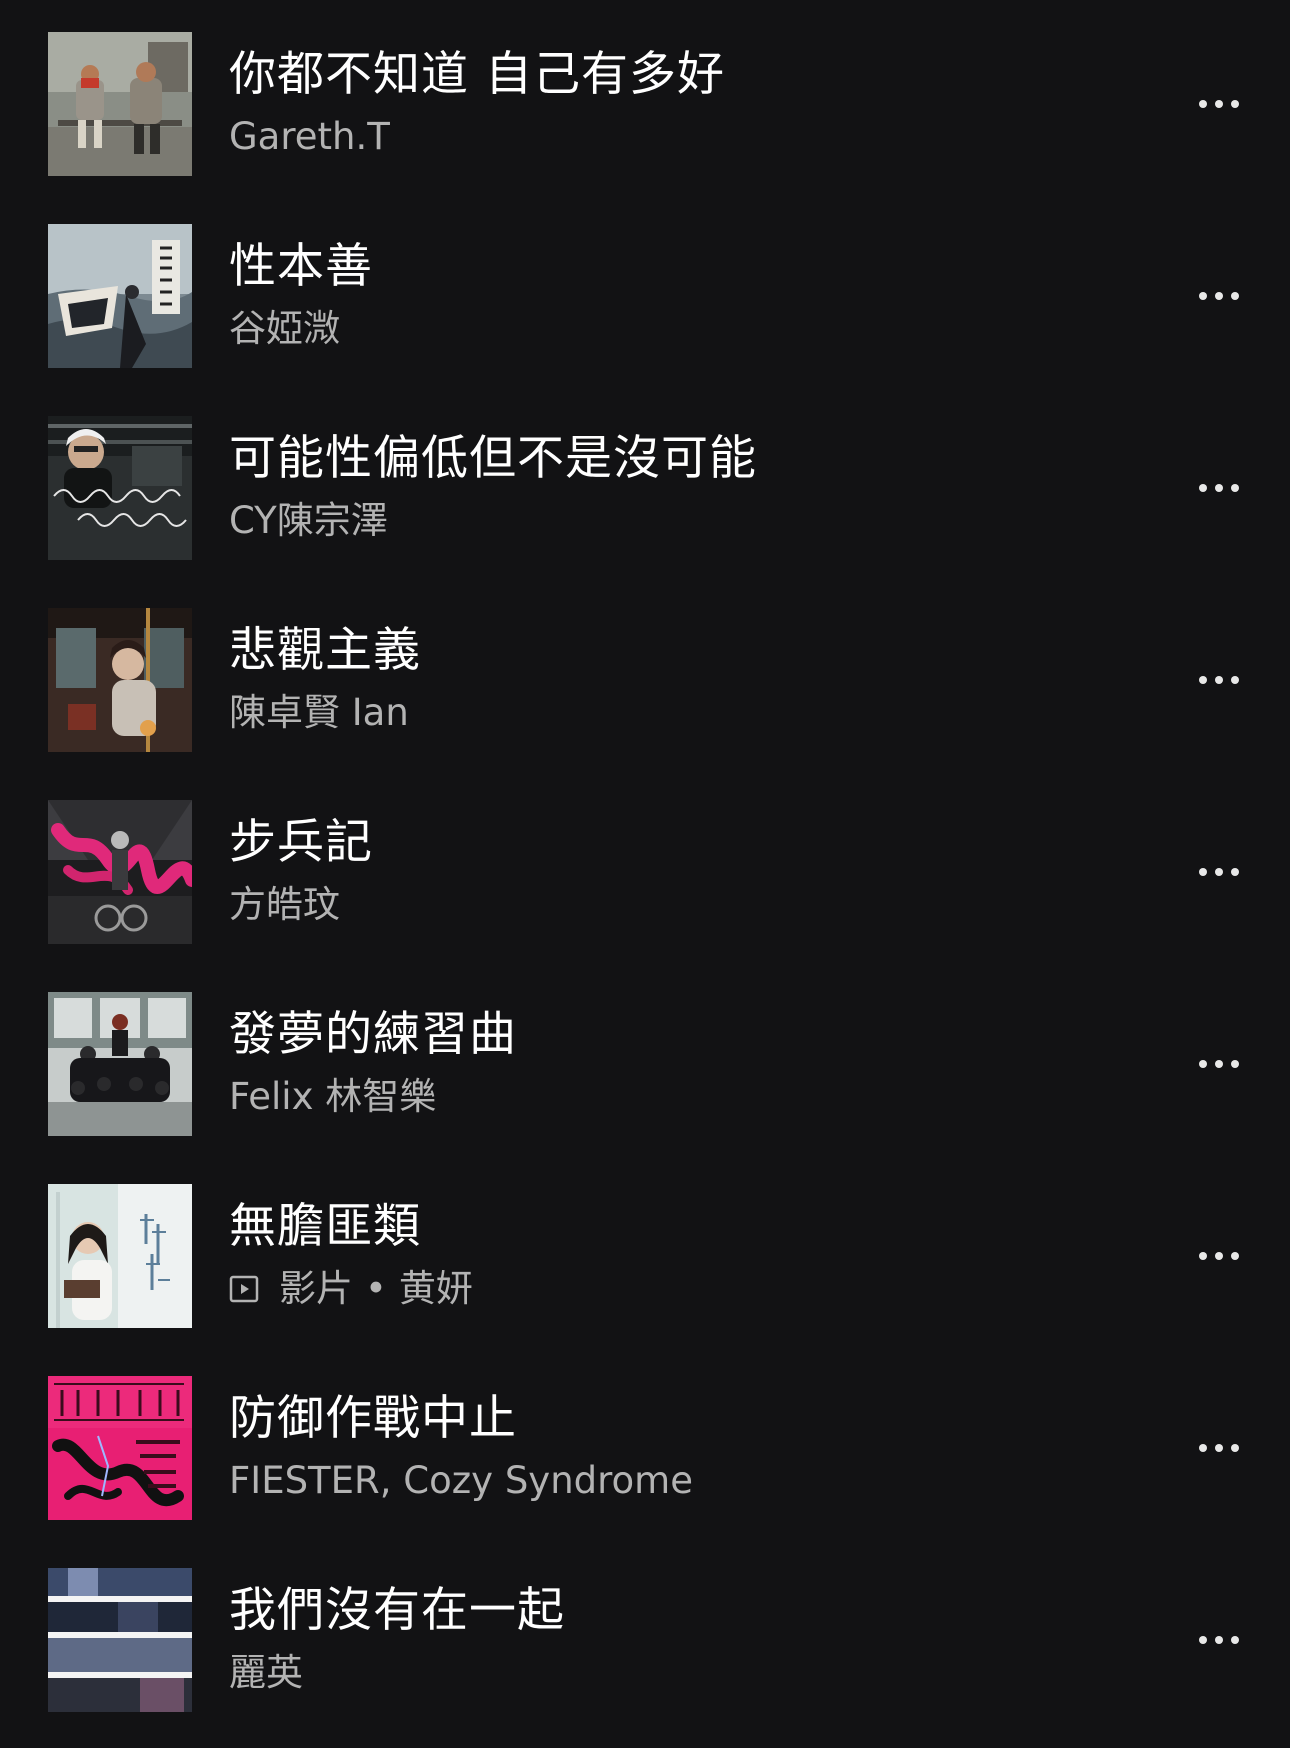  Describe the element at coordinates (325, 1226) in the screenshot. I see `track-title: 無膽匪類` at that location.